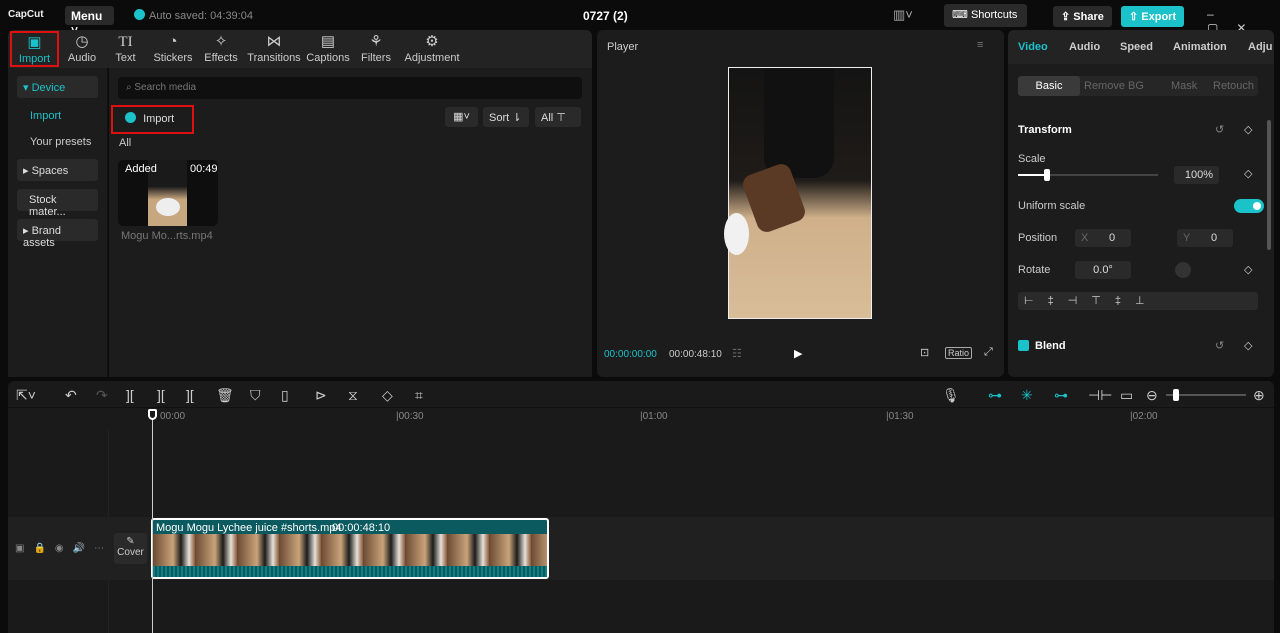 The width and height of the screenshot is (1280, 633). What do you see at coordinates (26, 395) in the screenshot?
I see `select-tool-icon: ⇱˅` at bounding box center [26, 395].